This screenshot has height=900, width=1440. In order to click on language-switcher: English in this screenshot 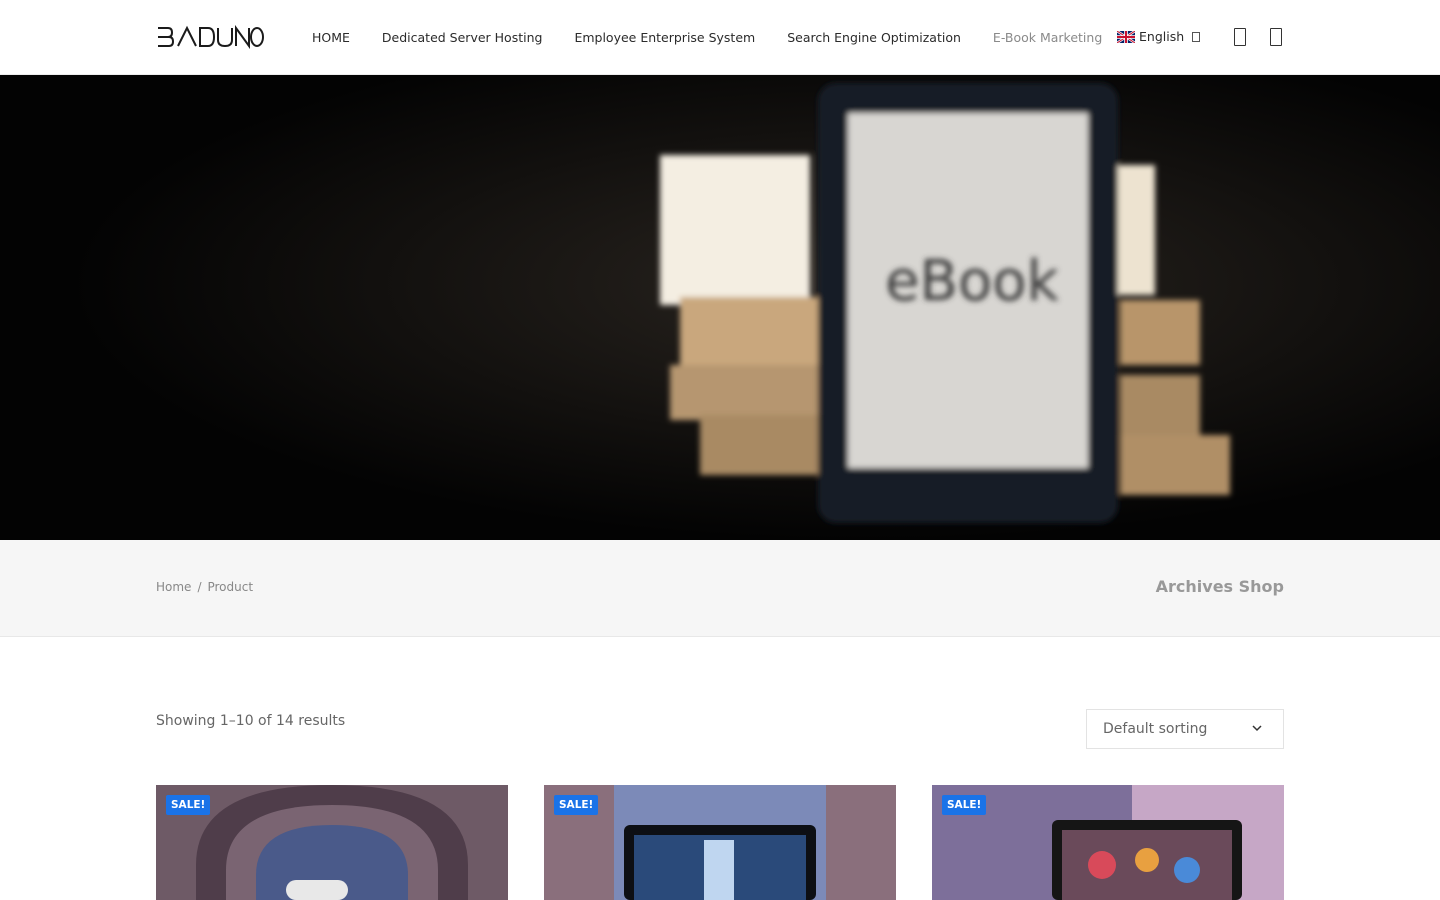, I will do `click(1159, 36)`.